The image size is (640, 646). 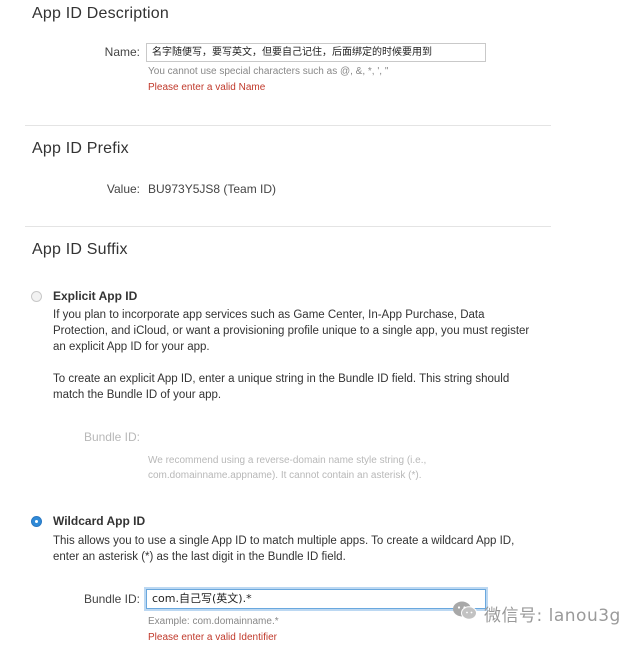 What do you see at coordinates (36, 521) in the screenshot?
I see `wildcard-app-id-radio` at bounding box center [36, 521].